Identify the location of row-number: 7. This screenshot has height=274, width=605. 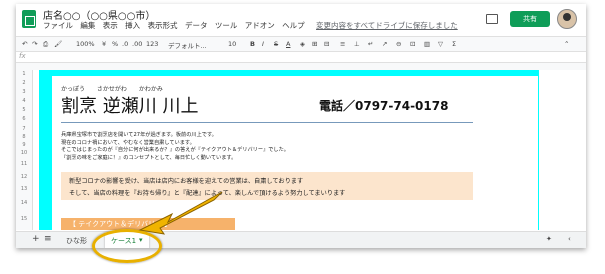
(24, 129).